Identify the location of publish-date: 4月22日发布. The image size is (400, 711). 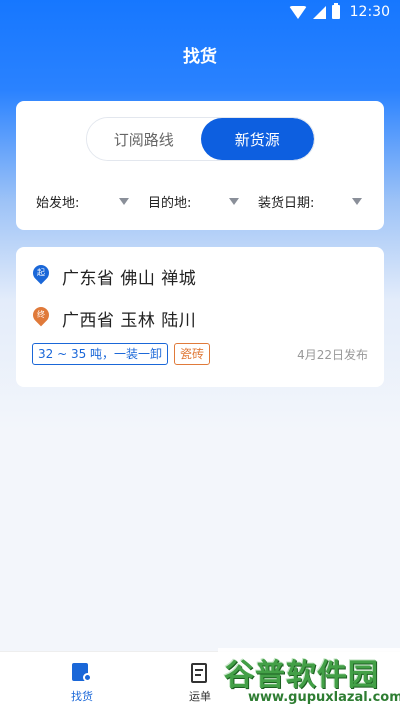
(332, 355).